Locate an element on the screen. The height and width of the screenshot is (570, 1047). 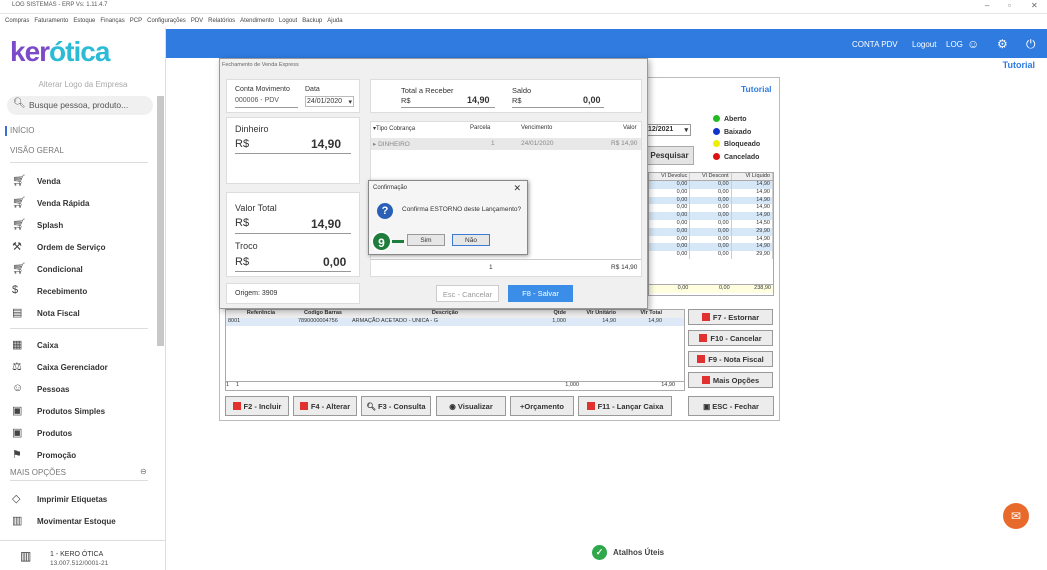
origem-label: Origem: 3909 is located at coordinates (256, 293).